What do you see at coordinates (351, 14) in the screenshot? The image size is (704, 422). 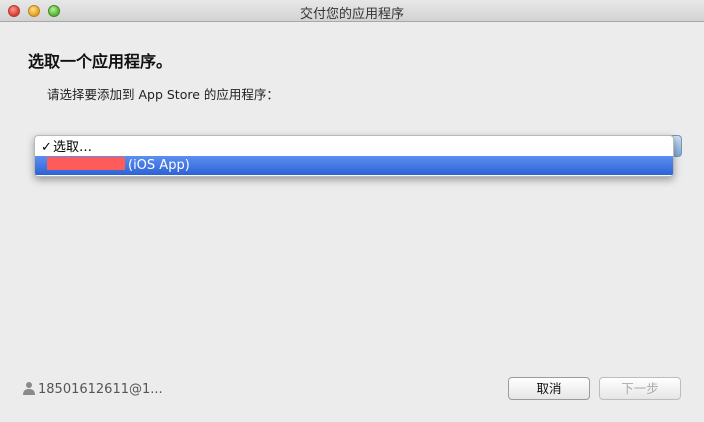 I see `window-title: 交付您的应用程序` at bounding box center [351, 14].